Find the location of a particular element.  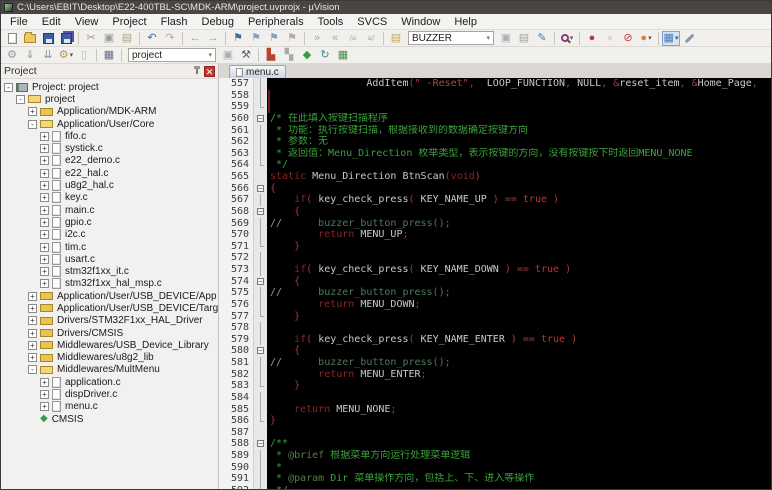

tree-item-usart-c: + usart.c is located at coordinates (109, 259).